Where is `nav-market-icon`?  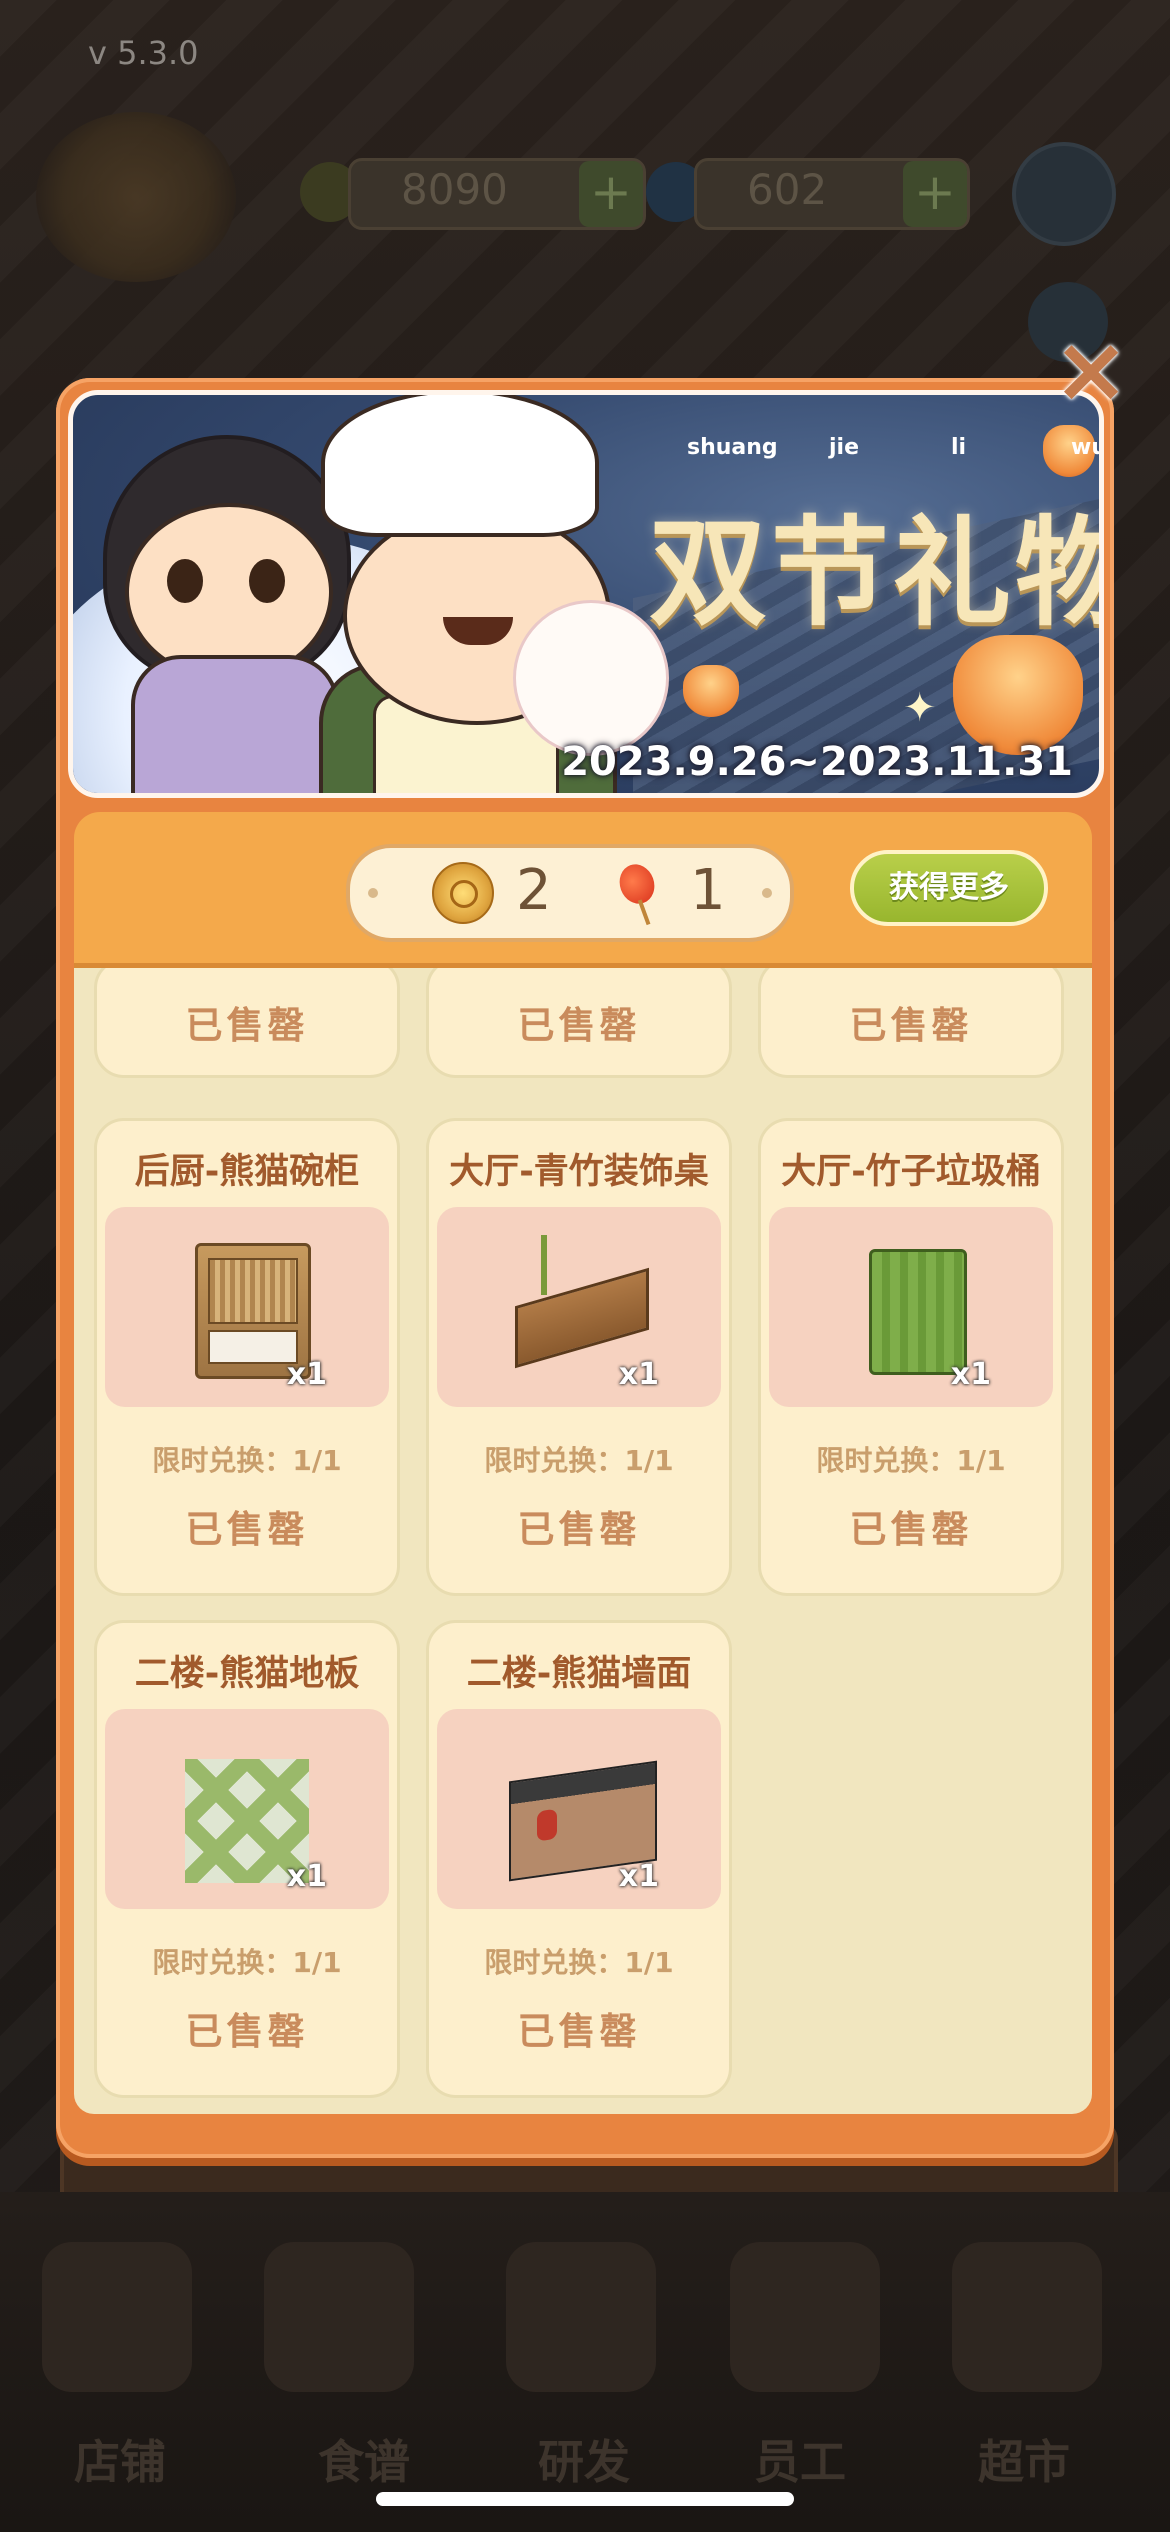
nav-market-icon is located at coordinates (1027, 2317).